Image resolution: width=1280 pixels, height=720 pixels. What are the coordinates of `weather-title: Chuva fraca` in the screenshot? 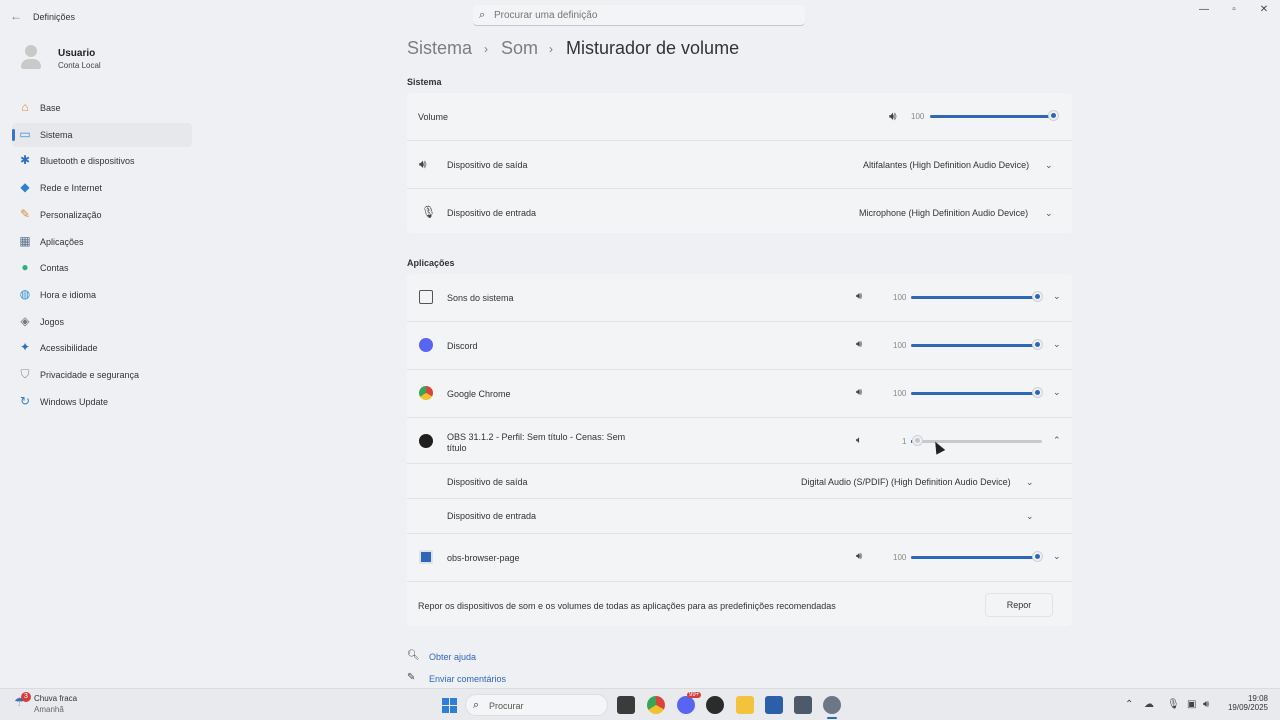 It's located at (55, 698).